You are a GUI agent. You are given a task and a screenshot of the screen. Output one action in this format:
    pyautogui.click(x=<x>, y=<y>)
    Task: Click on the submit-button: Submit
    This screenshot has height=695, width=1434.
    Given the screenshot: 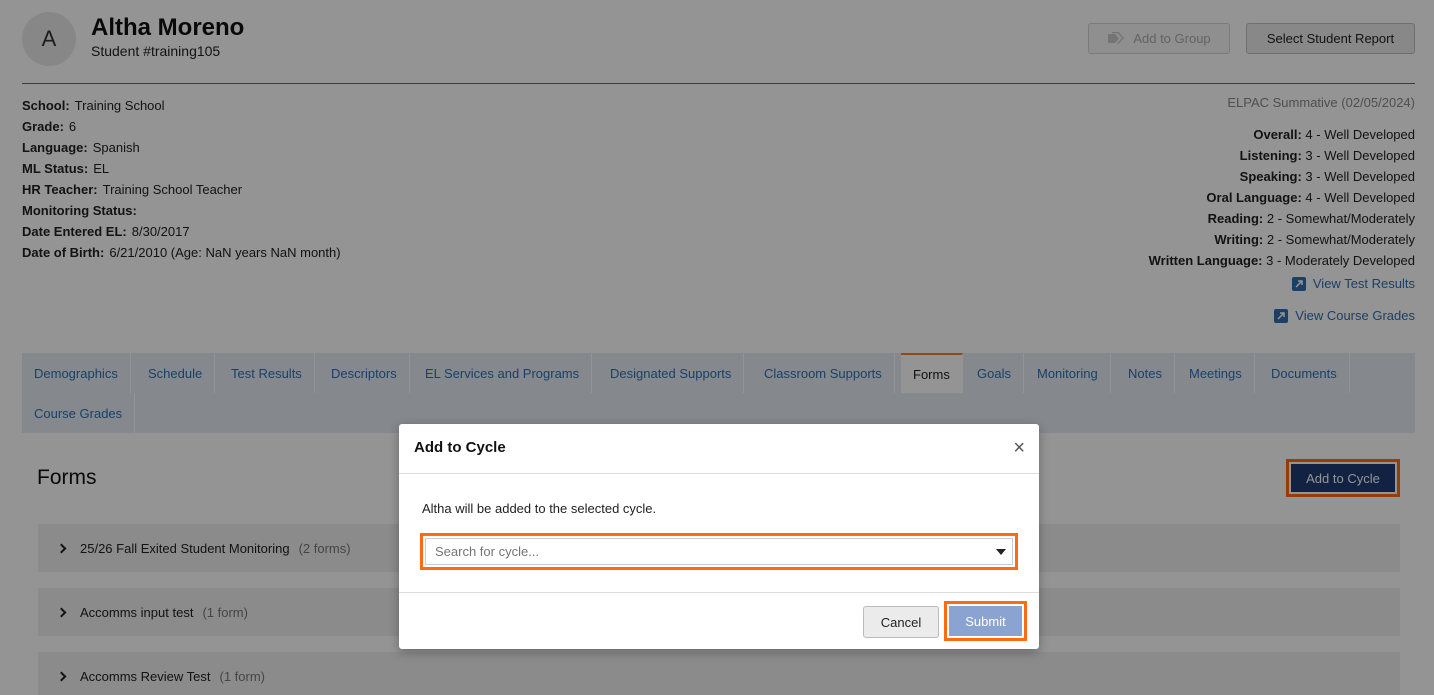 What is the action you would take?
    pyautogui.click(x=985, y=621)
    